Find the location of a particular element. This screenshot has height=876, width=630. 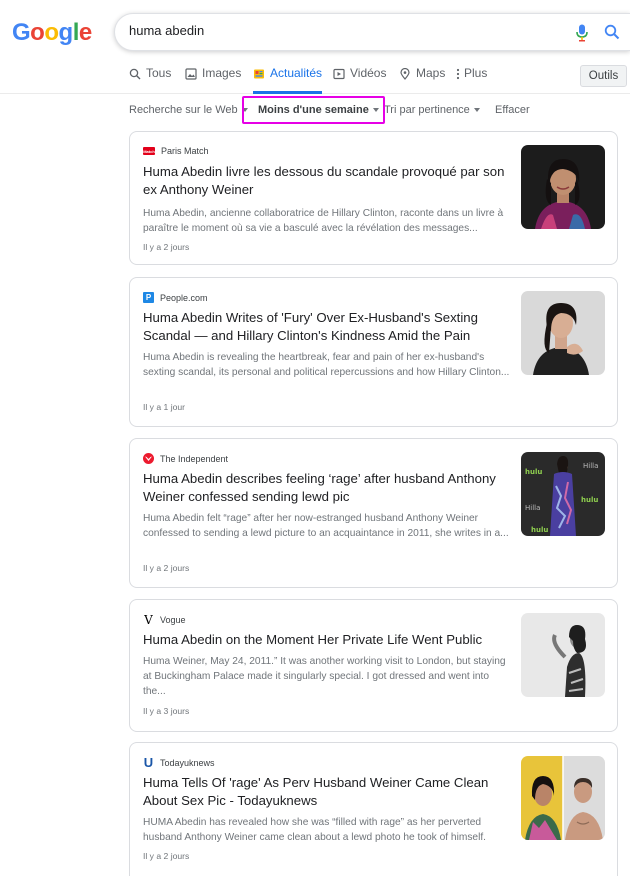

tab-plus: Plus is located at coordinates (471, 80).